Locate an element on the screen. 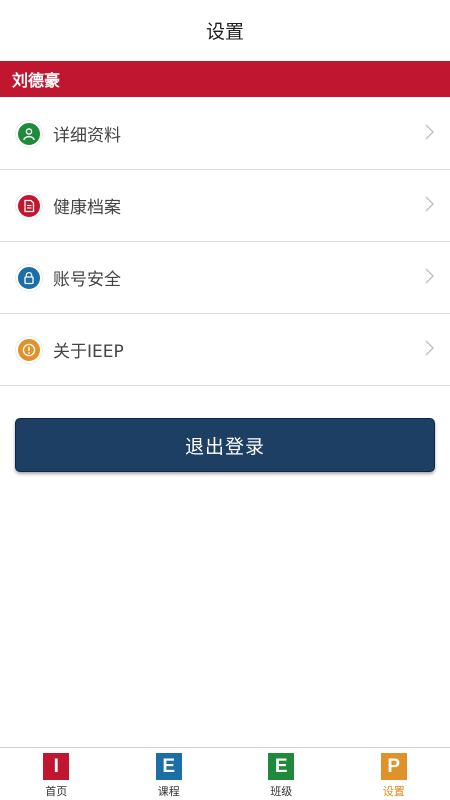 The image size is (450, 800). tab-home: I 首页 is located at coordinates (56, 774).